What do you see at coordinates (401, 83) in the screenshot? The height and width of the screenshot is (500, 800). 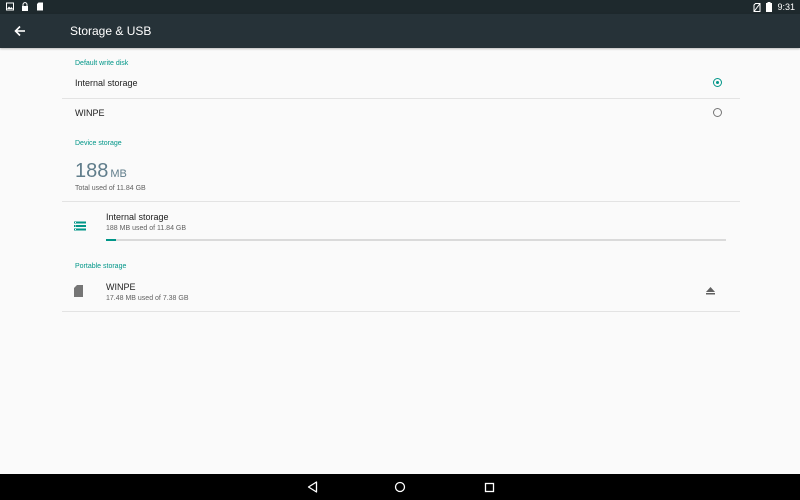 I see `write-disk-option-internal: Internal storage` at bounding box center [401, 83].